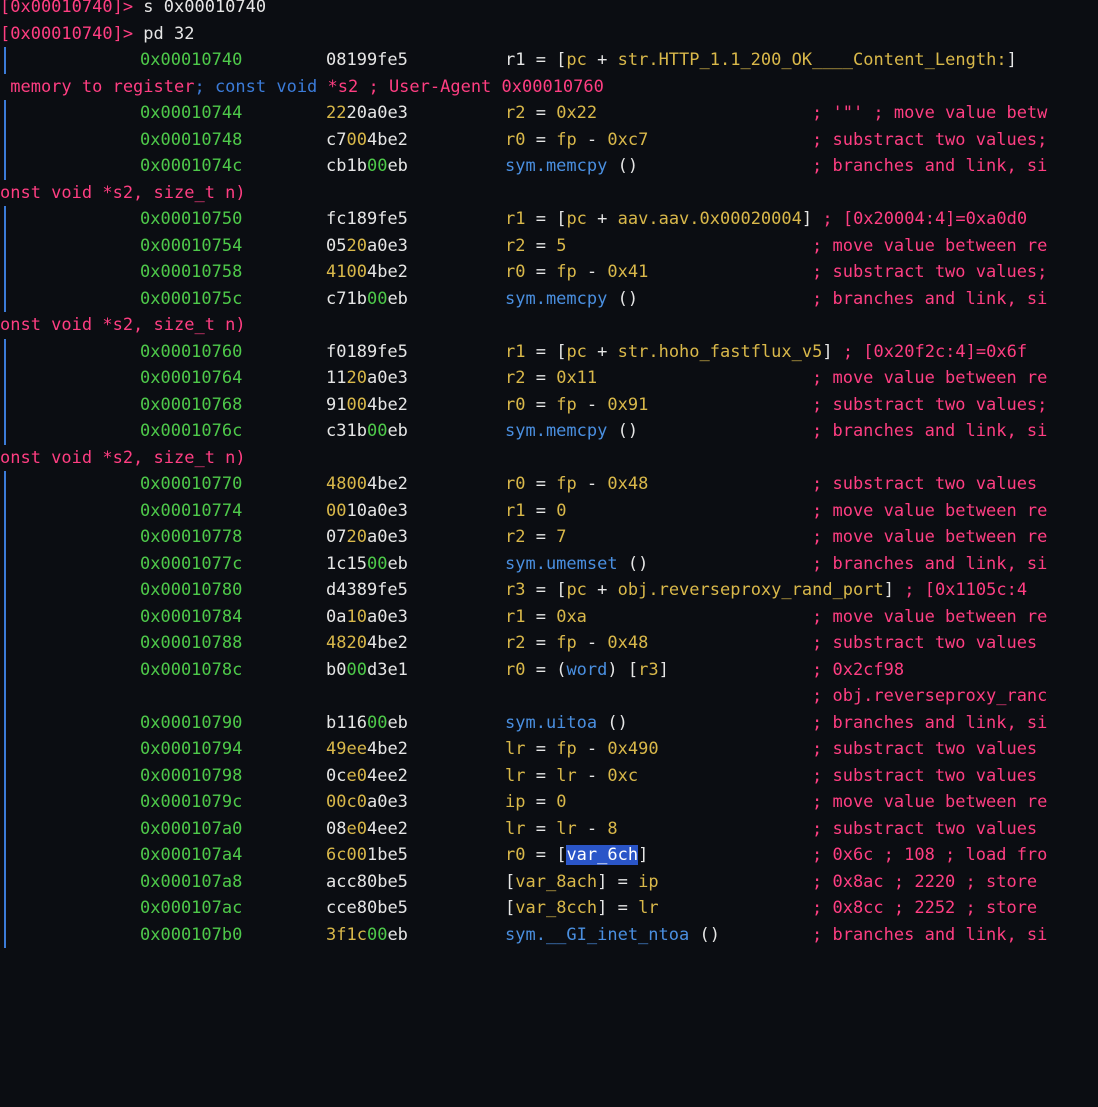  What do you see at coordinates (191, 775) in the screenshot?
I see `instruction-address: 0x00010798` at bounding box center [191, 775].